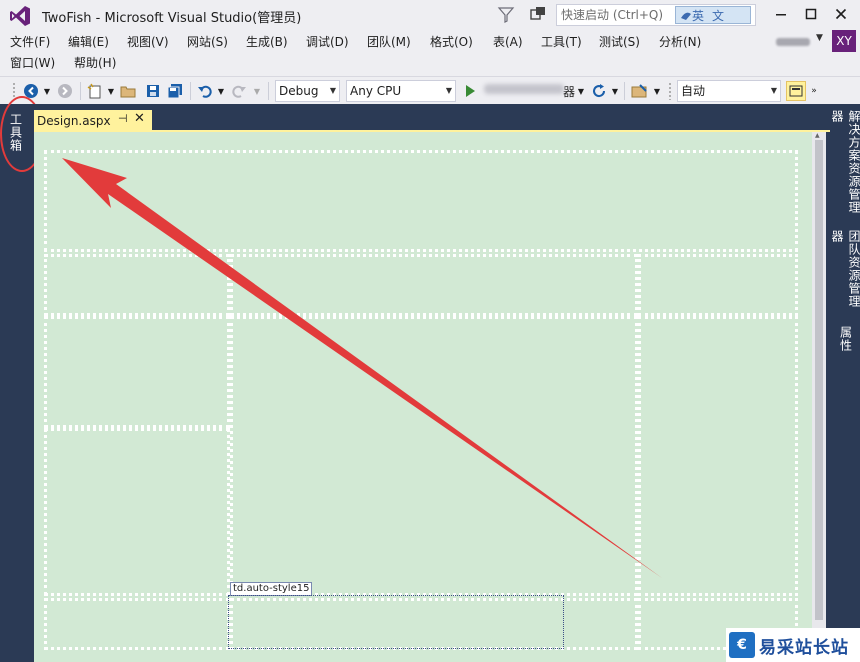 The image size is (860, 662). I want to click on save-all-icon, so click(175, 91).